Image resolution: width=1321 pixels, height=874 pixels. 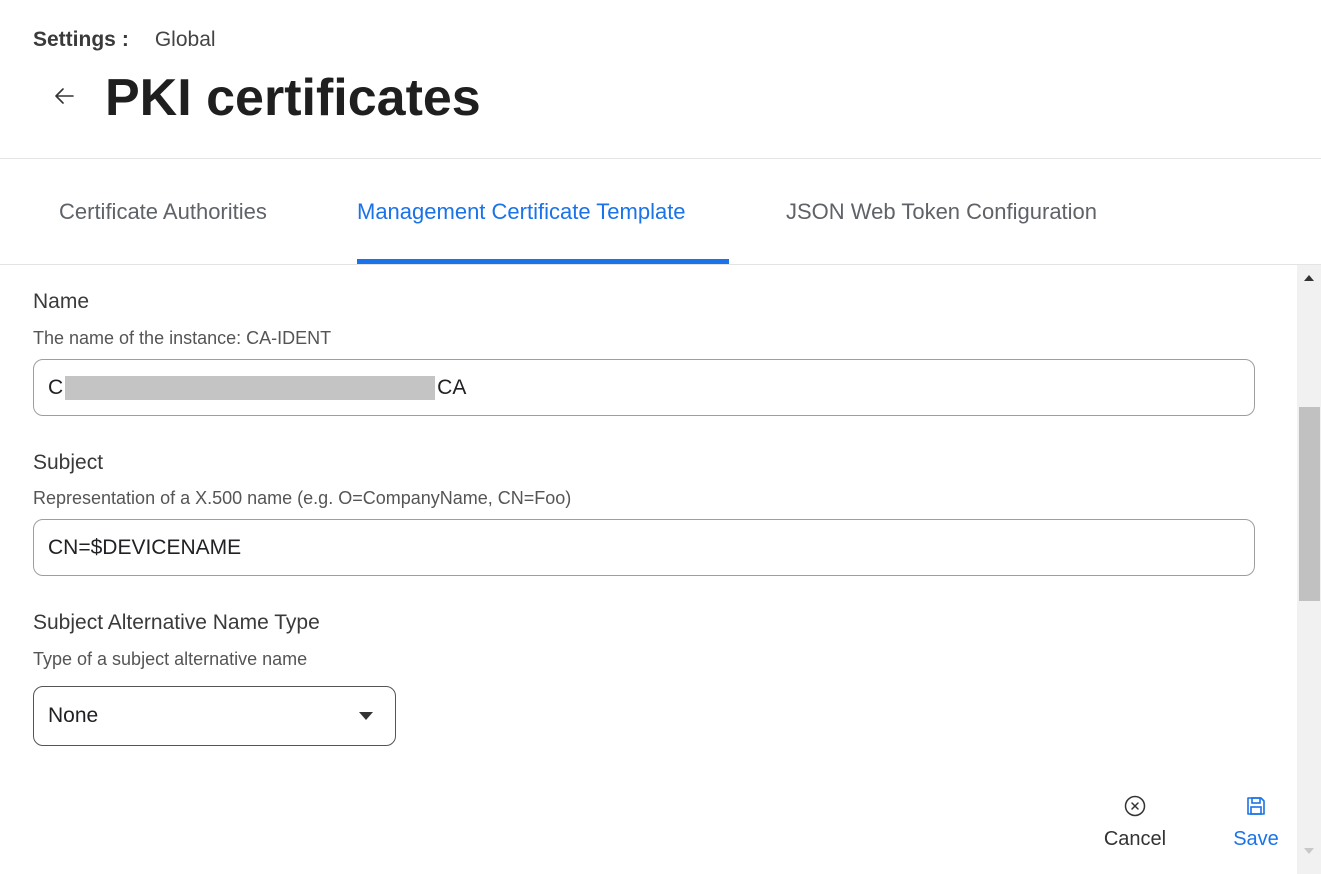 What do you see at coordinates (176, 622) in the screenshot?
I see `san-type-label: Subject Alternative Name Type` at bounding box center [176, 622].